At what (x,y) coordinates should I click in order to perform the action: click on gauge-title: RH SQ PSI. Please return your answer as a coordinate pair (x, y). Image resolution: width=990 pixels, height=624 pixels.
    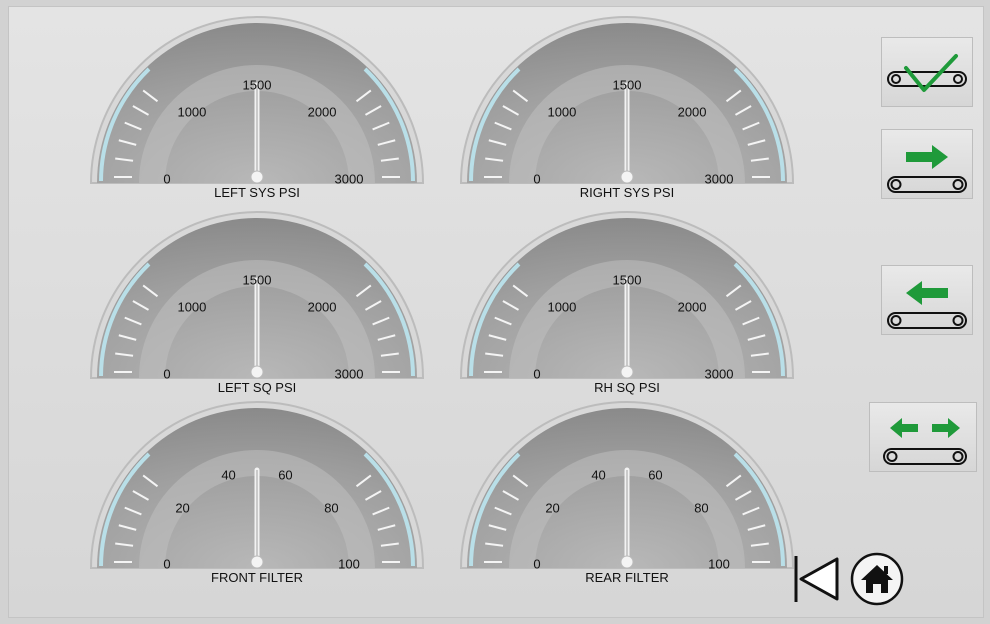
    Looking at the image, I should click on (627, 387).